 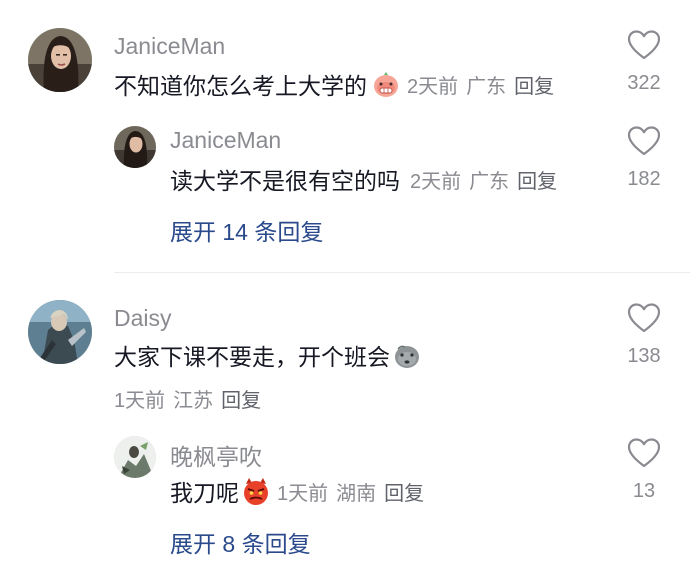 I want to click on pink-blob-face-icon, so click(x=386, y=84).